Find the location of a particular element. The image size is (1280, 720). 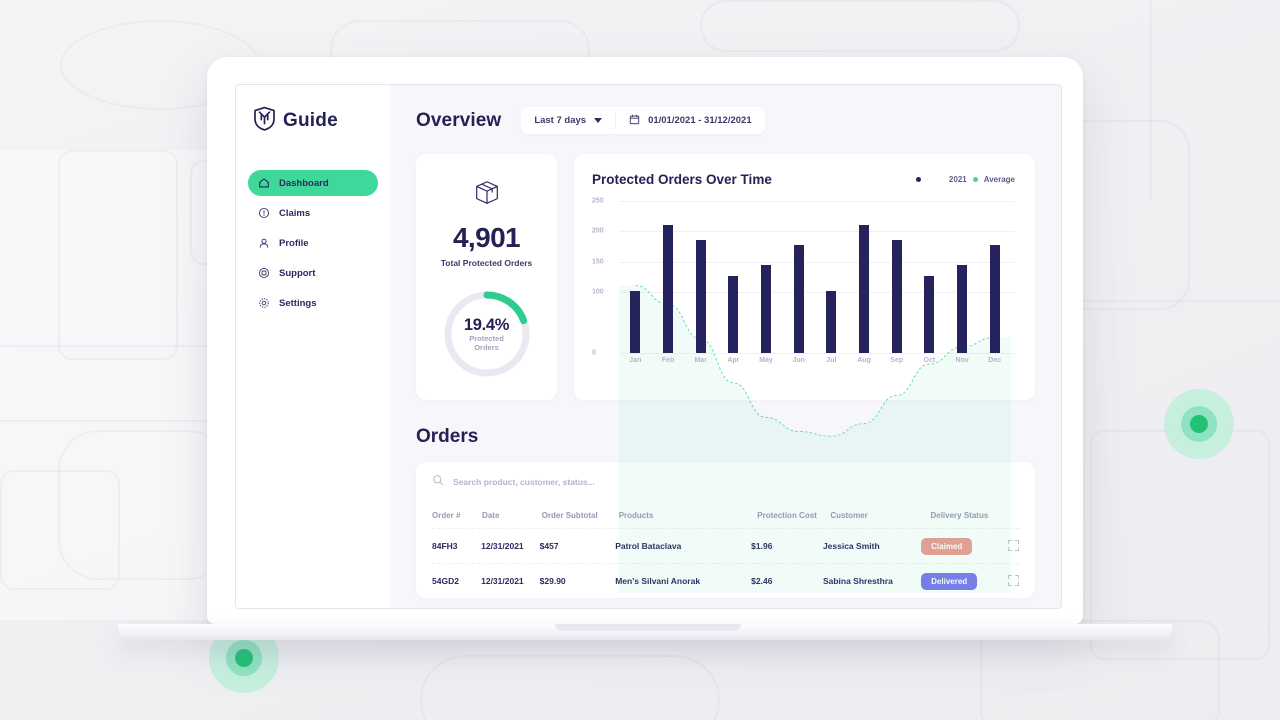

chart-x-tick-label: Nov is located at coordinates (962, 360).